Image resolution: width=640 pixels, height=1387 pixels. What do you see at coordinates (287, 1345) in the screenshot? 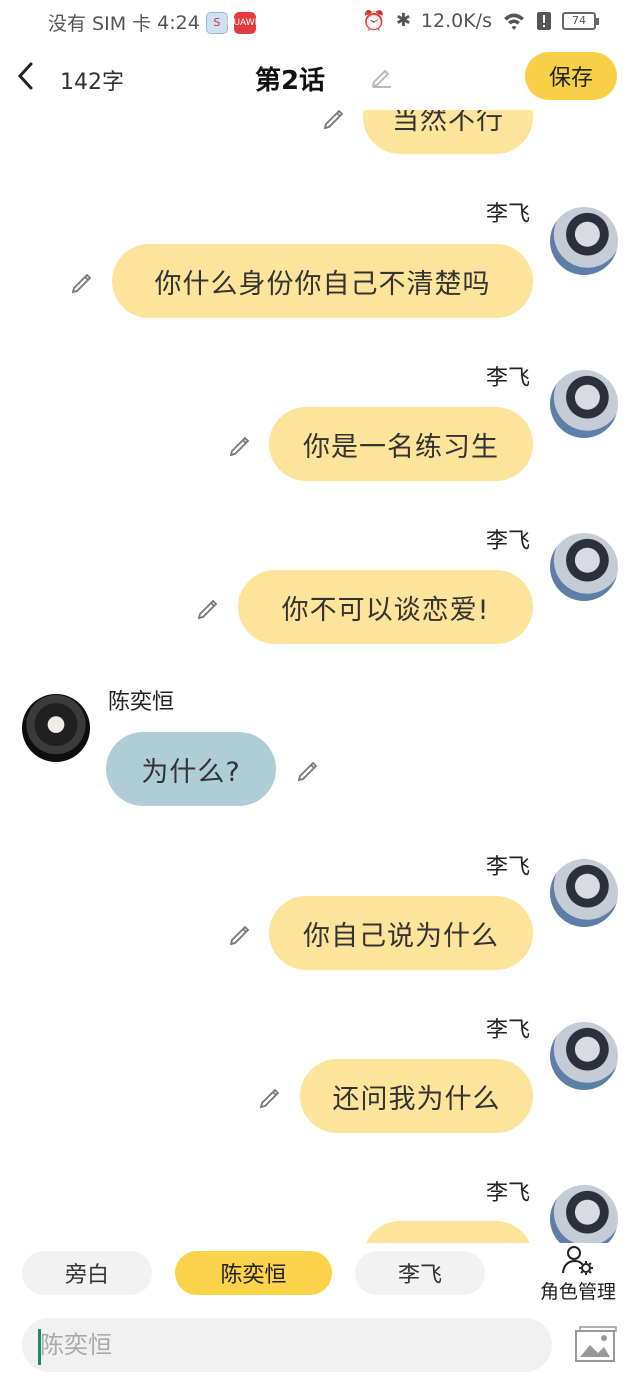
I see `message-input` at bounding box center [287, 1345].